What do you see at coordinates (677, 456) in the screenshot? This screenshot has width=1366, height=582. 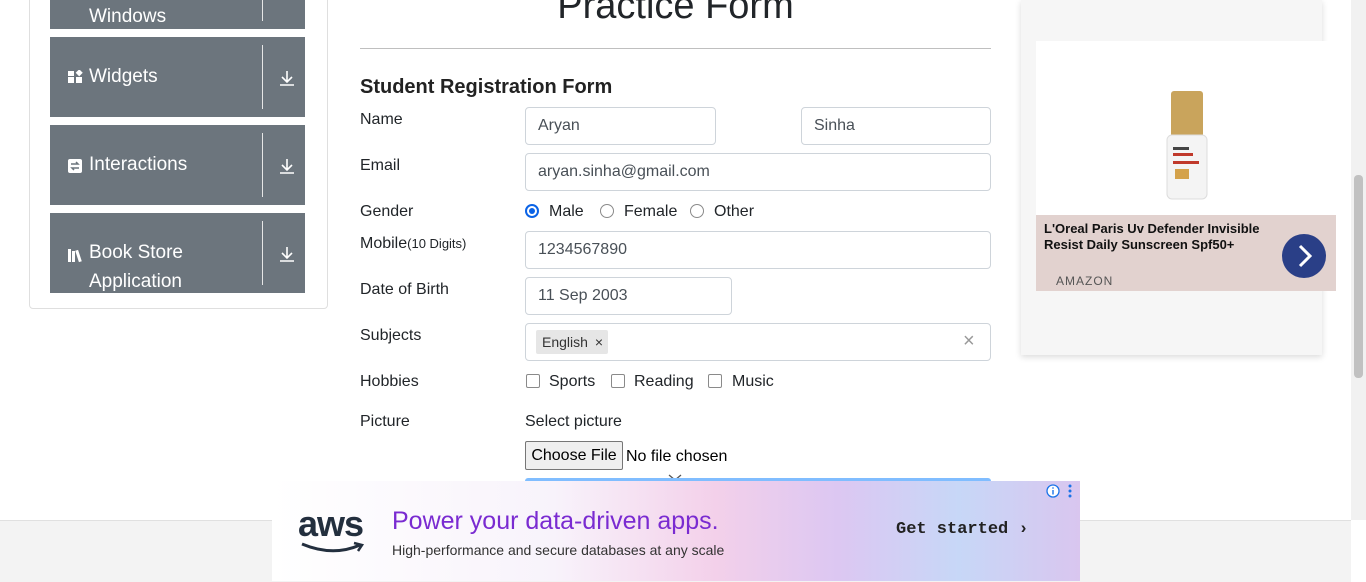 I see `no-file-chosen-text: No file chosen` at bounding box center [677, 456].